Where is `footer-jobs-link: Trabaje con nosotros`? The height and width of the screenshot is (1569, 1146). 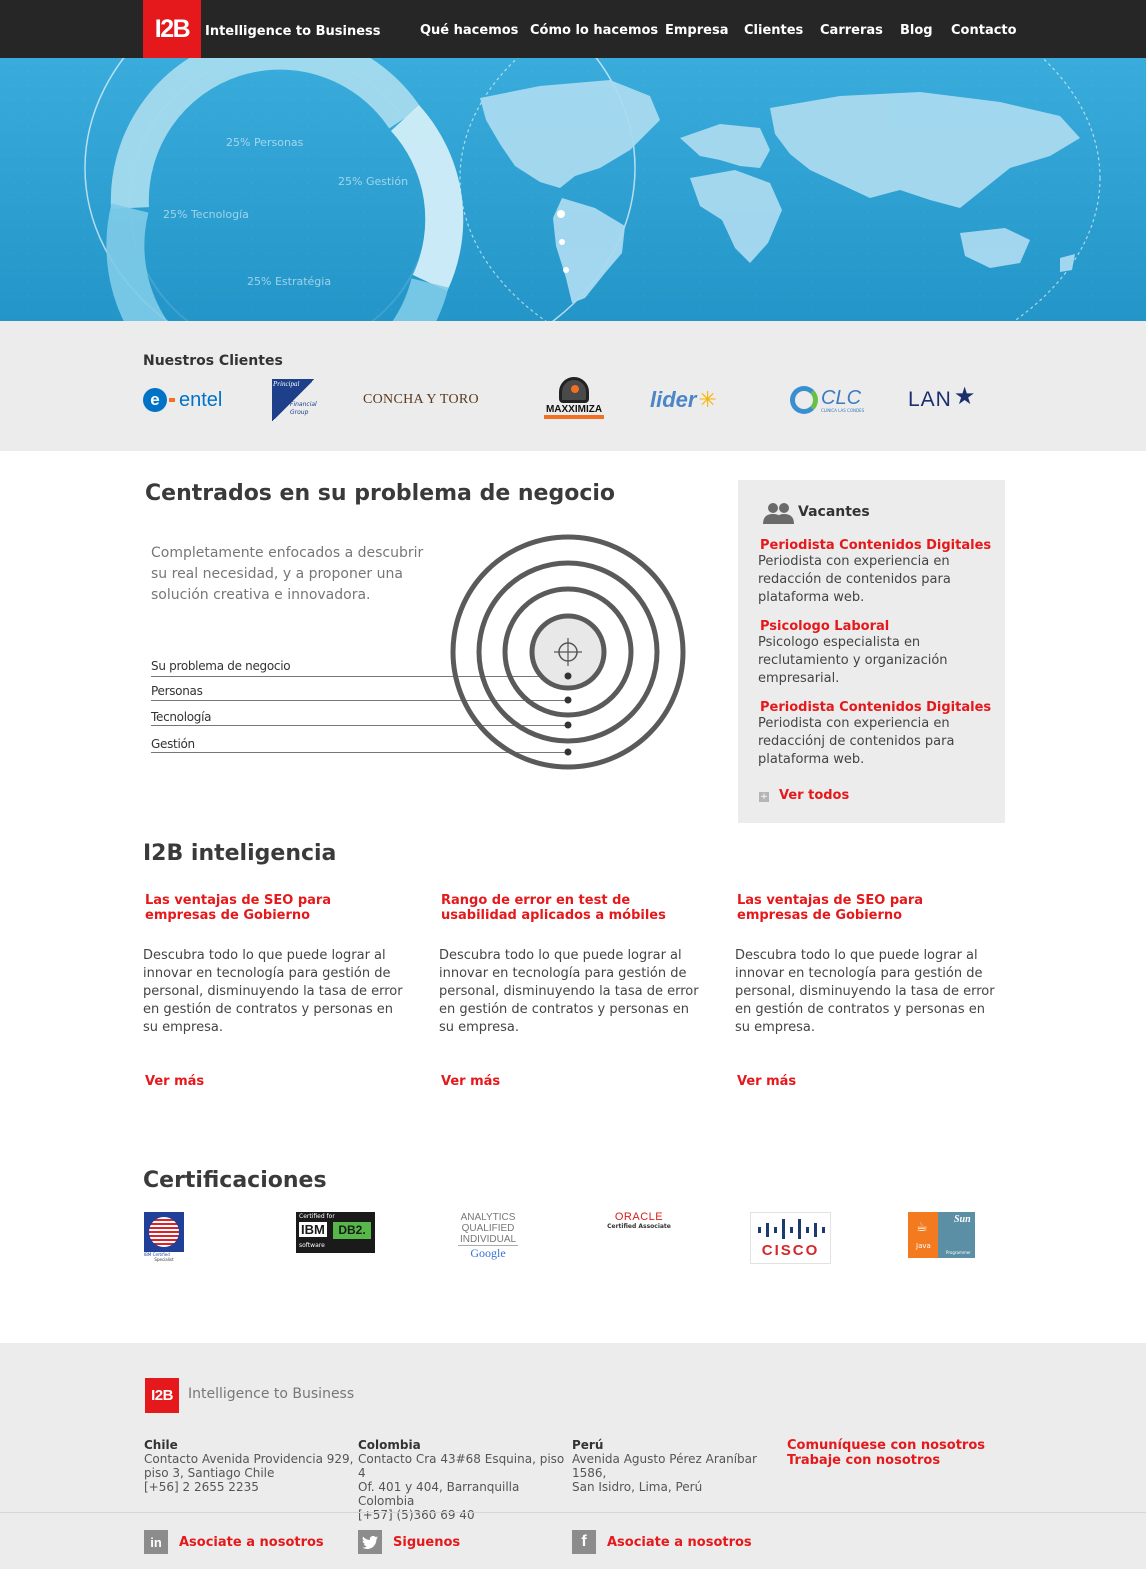
footer-jobs-link: Trabaje con nosotros is located at coordinates (863, 1460).